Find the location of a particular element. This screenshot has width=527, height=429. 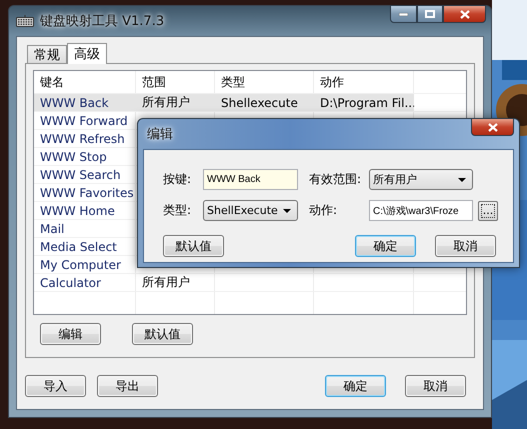

column-header: 键名 is located at coordinates (85, 82).